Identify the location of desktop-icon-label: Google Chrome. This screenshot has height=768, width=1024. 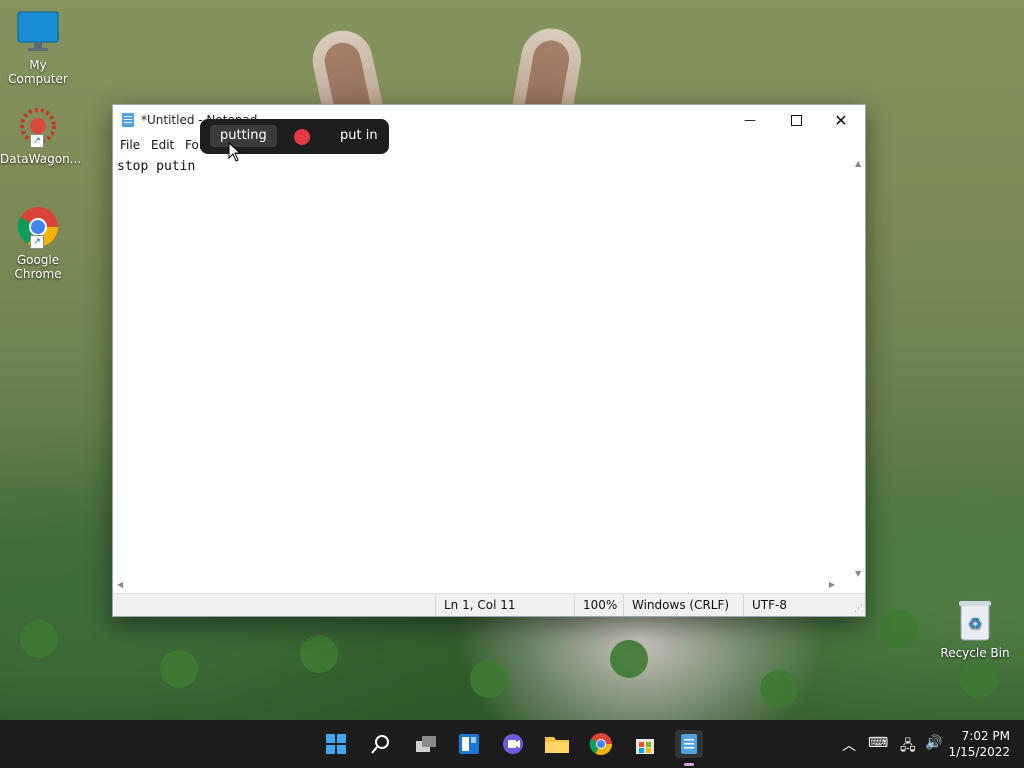
(38, 267).